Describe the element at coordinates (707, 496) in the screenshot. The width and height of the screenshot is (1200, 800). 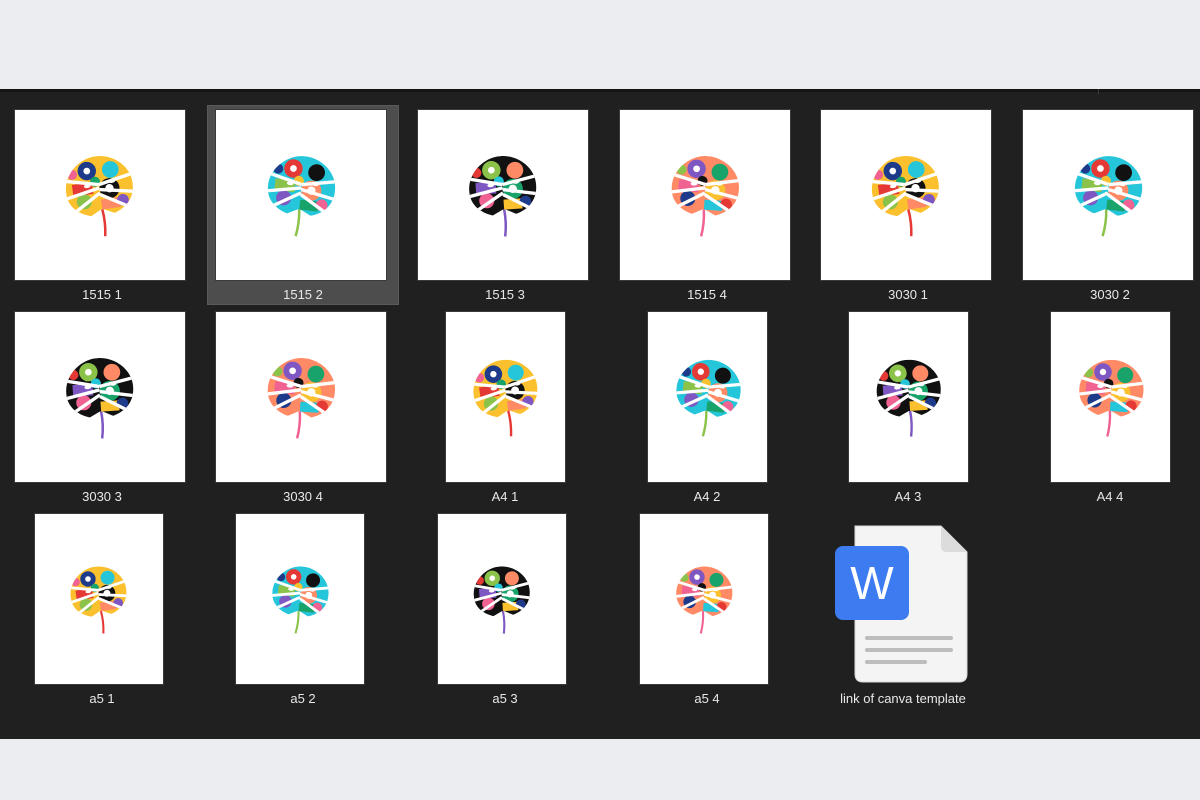
I see `file-name-label: A4 2` at that location.